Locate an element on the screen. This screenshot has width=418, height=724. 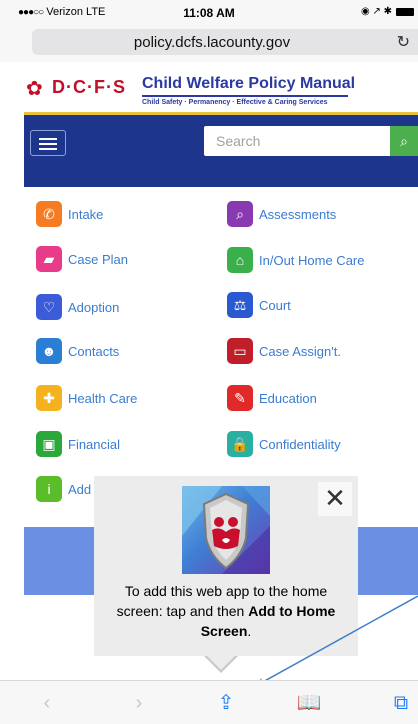
app-icon is located at coordinates (226, 530).